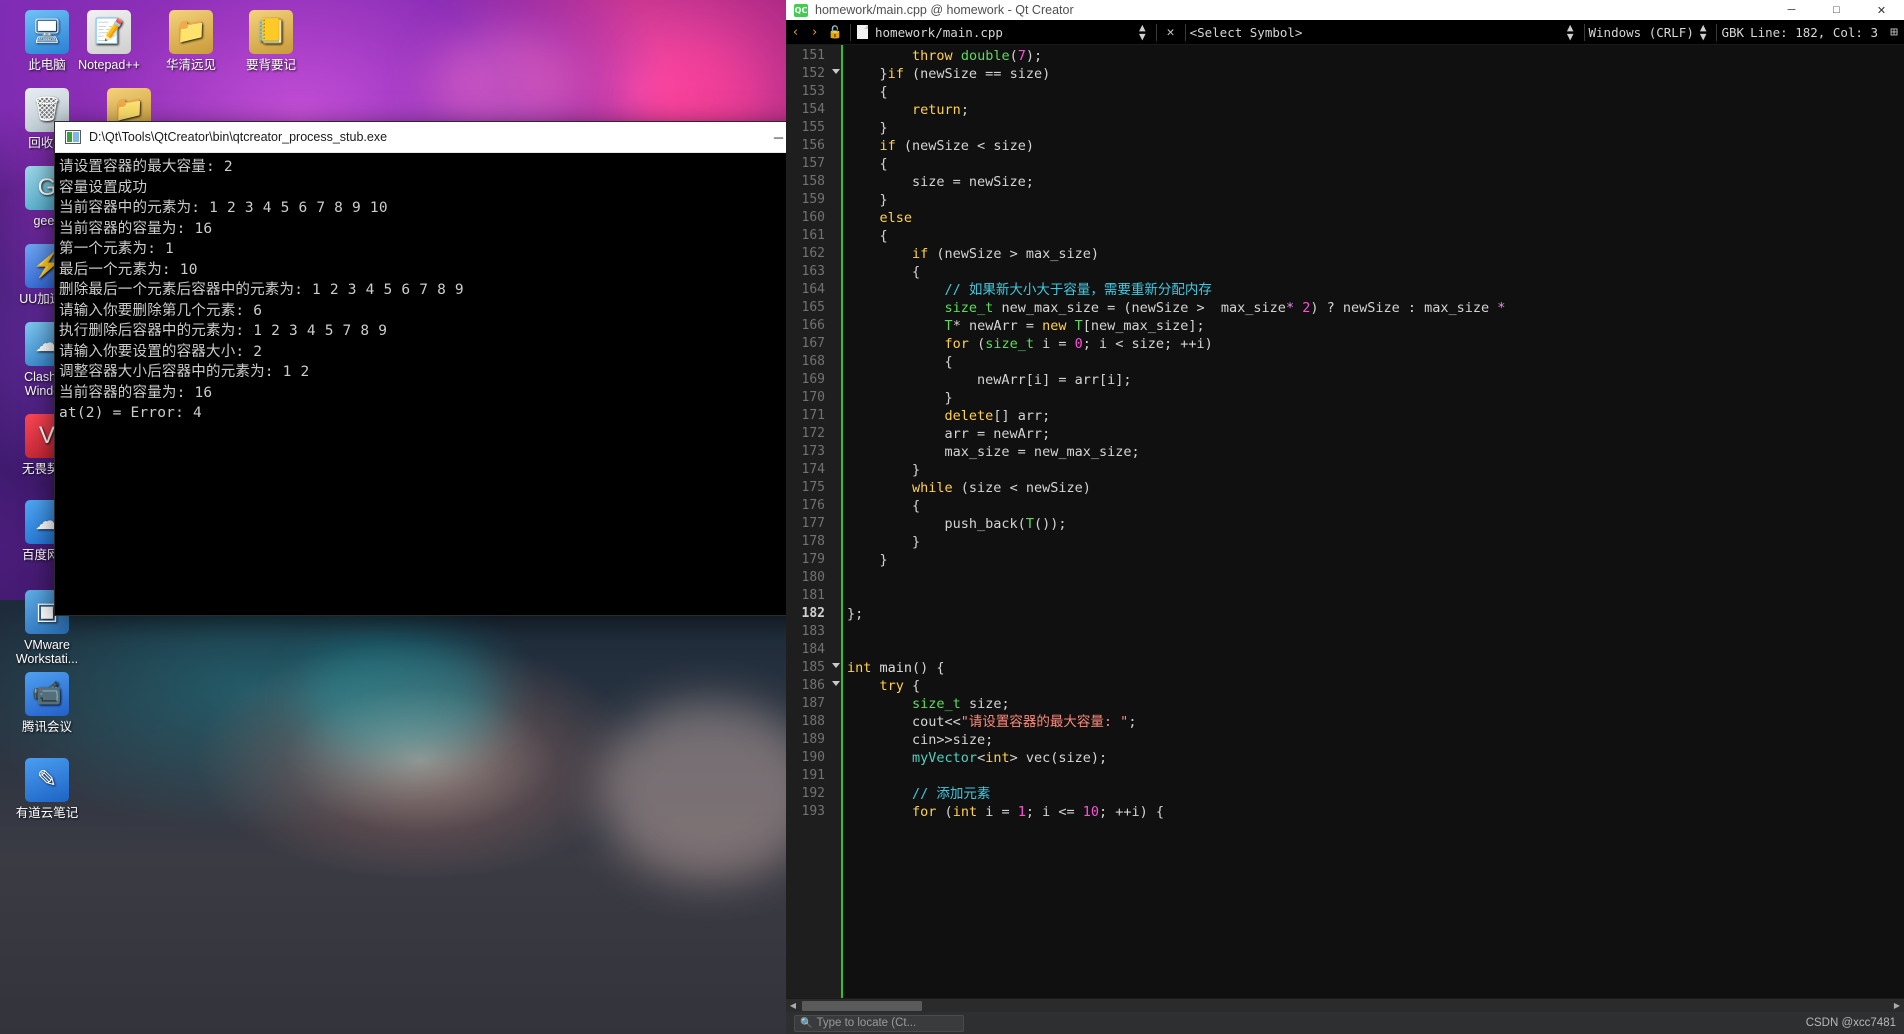 The height and width of the screenshot is (1034, 1904). I want to click on desktop-icon-要背要记: 📒 要背要记, so click(271, 41).